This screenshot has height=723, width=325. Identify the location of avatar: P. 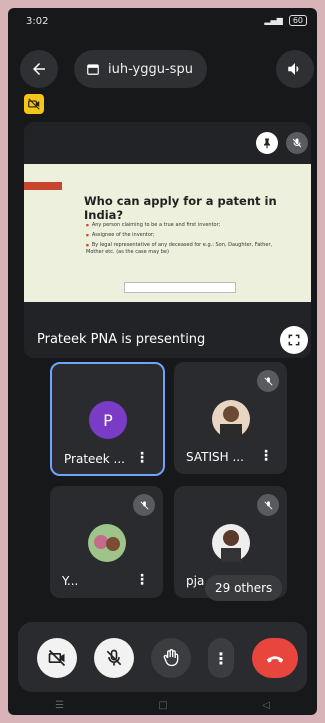
(108, 420).